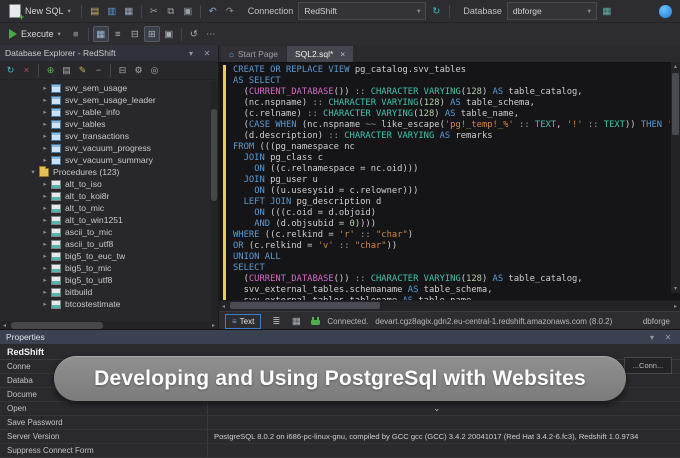 This screenshot has width=680, height=458. What do you see at coordinates (122, 70) in the screenshot?
I see `collapse-all-icon: ⊟` at bounding box center [122, 70].